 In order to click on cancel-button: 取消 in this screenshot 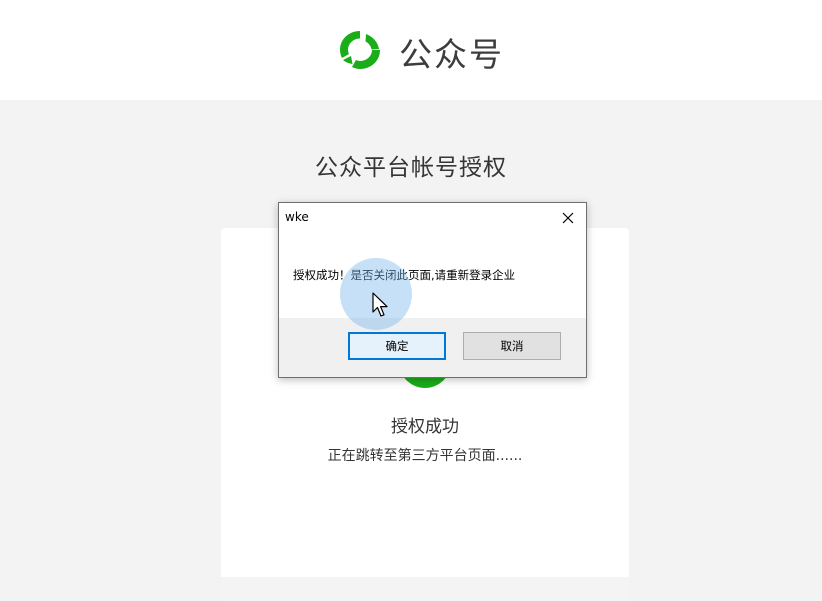, I will do `click(512, 346)`.